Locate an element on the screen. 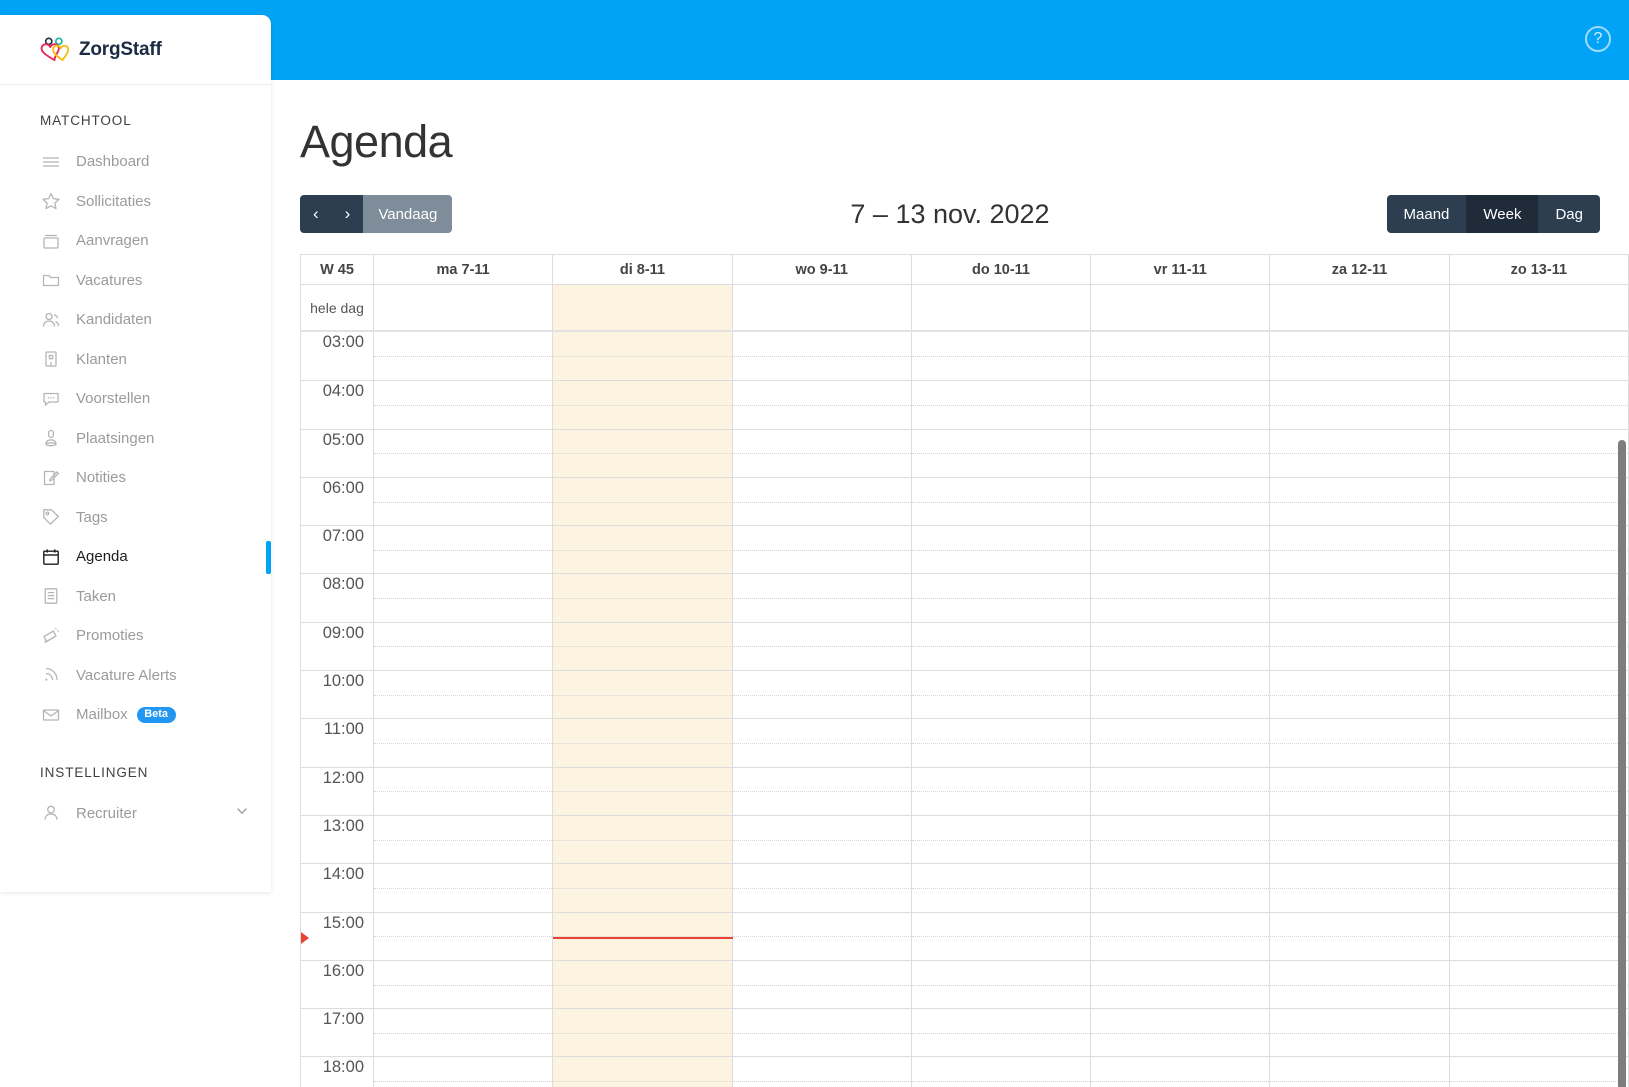 This screenshot has width=1629, height=1087. calendar-scrollbar is located at coordinates (1622, 763).